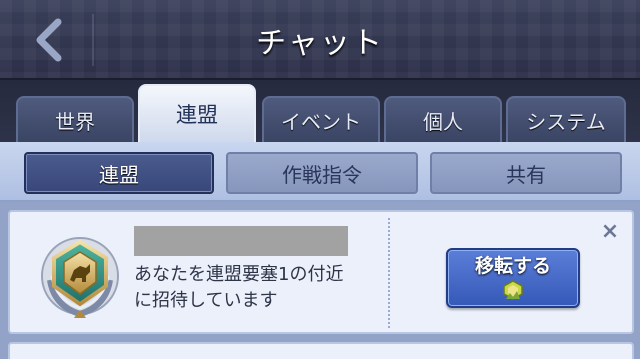 The height and width of the screenshot is (359, 640). I want to click on relocate-button: 移転する, so click(513, 278).